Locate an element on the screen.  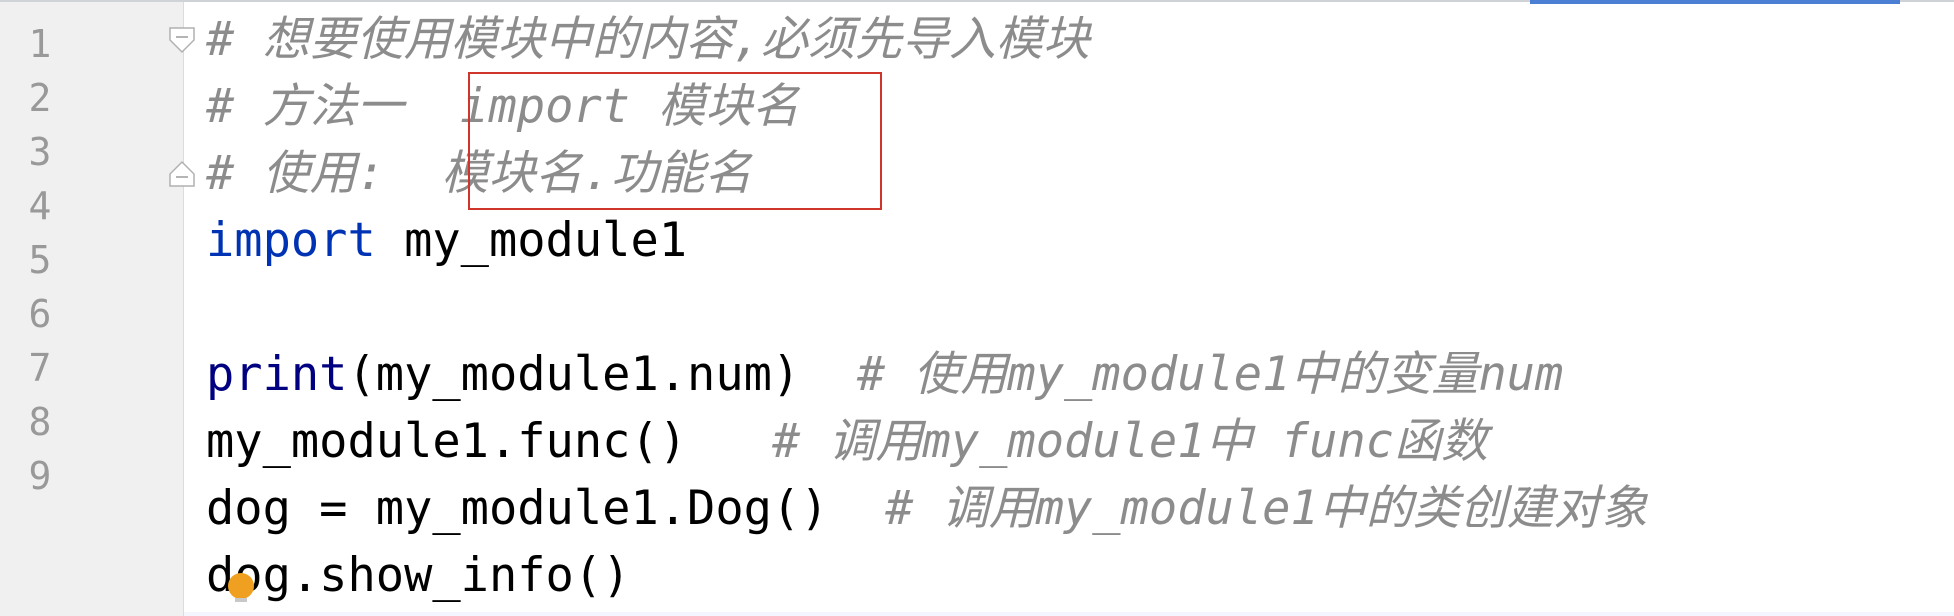
code-text: my_module1 is located at coordinates (531, 240).